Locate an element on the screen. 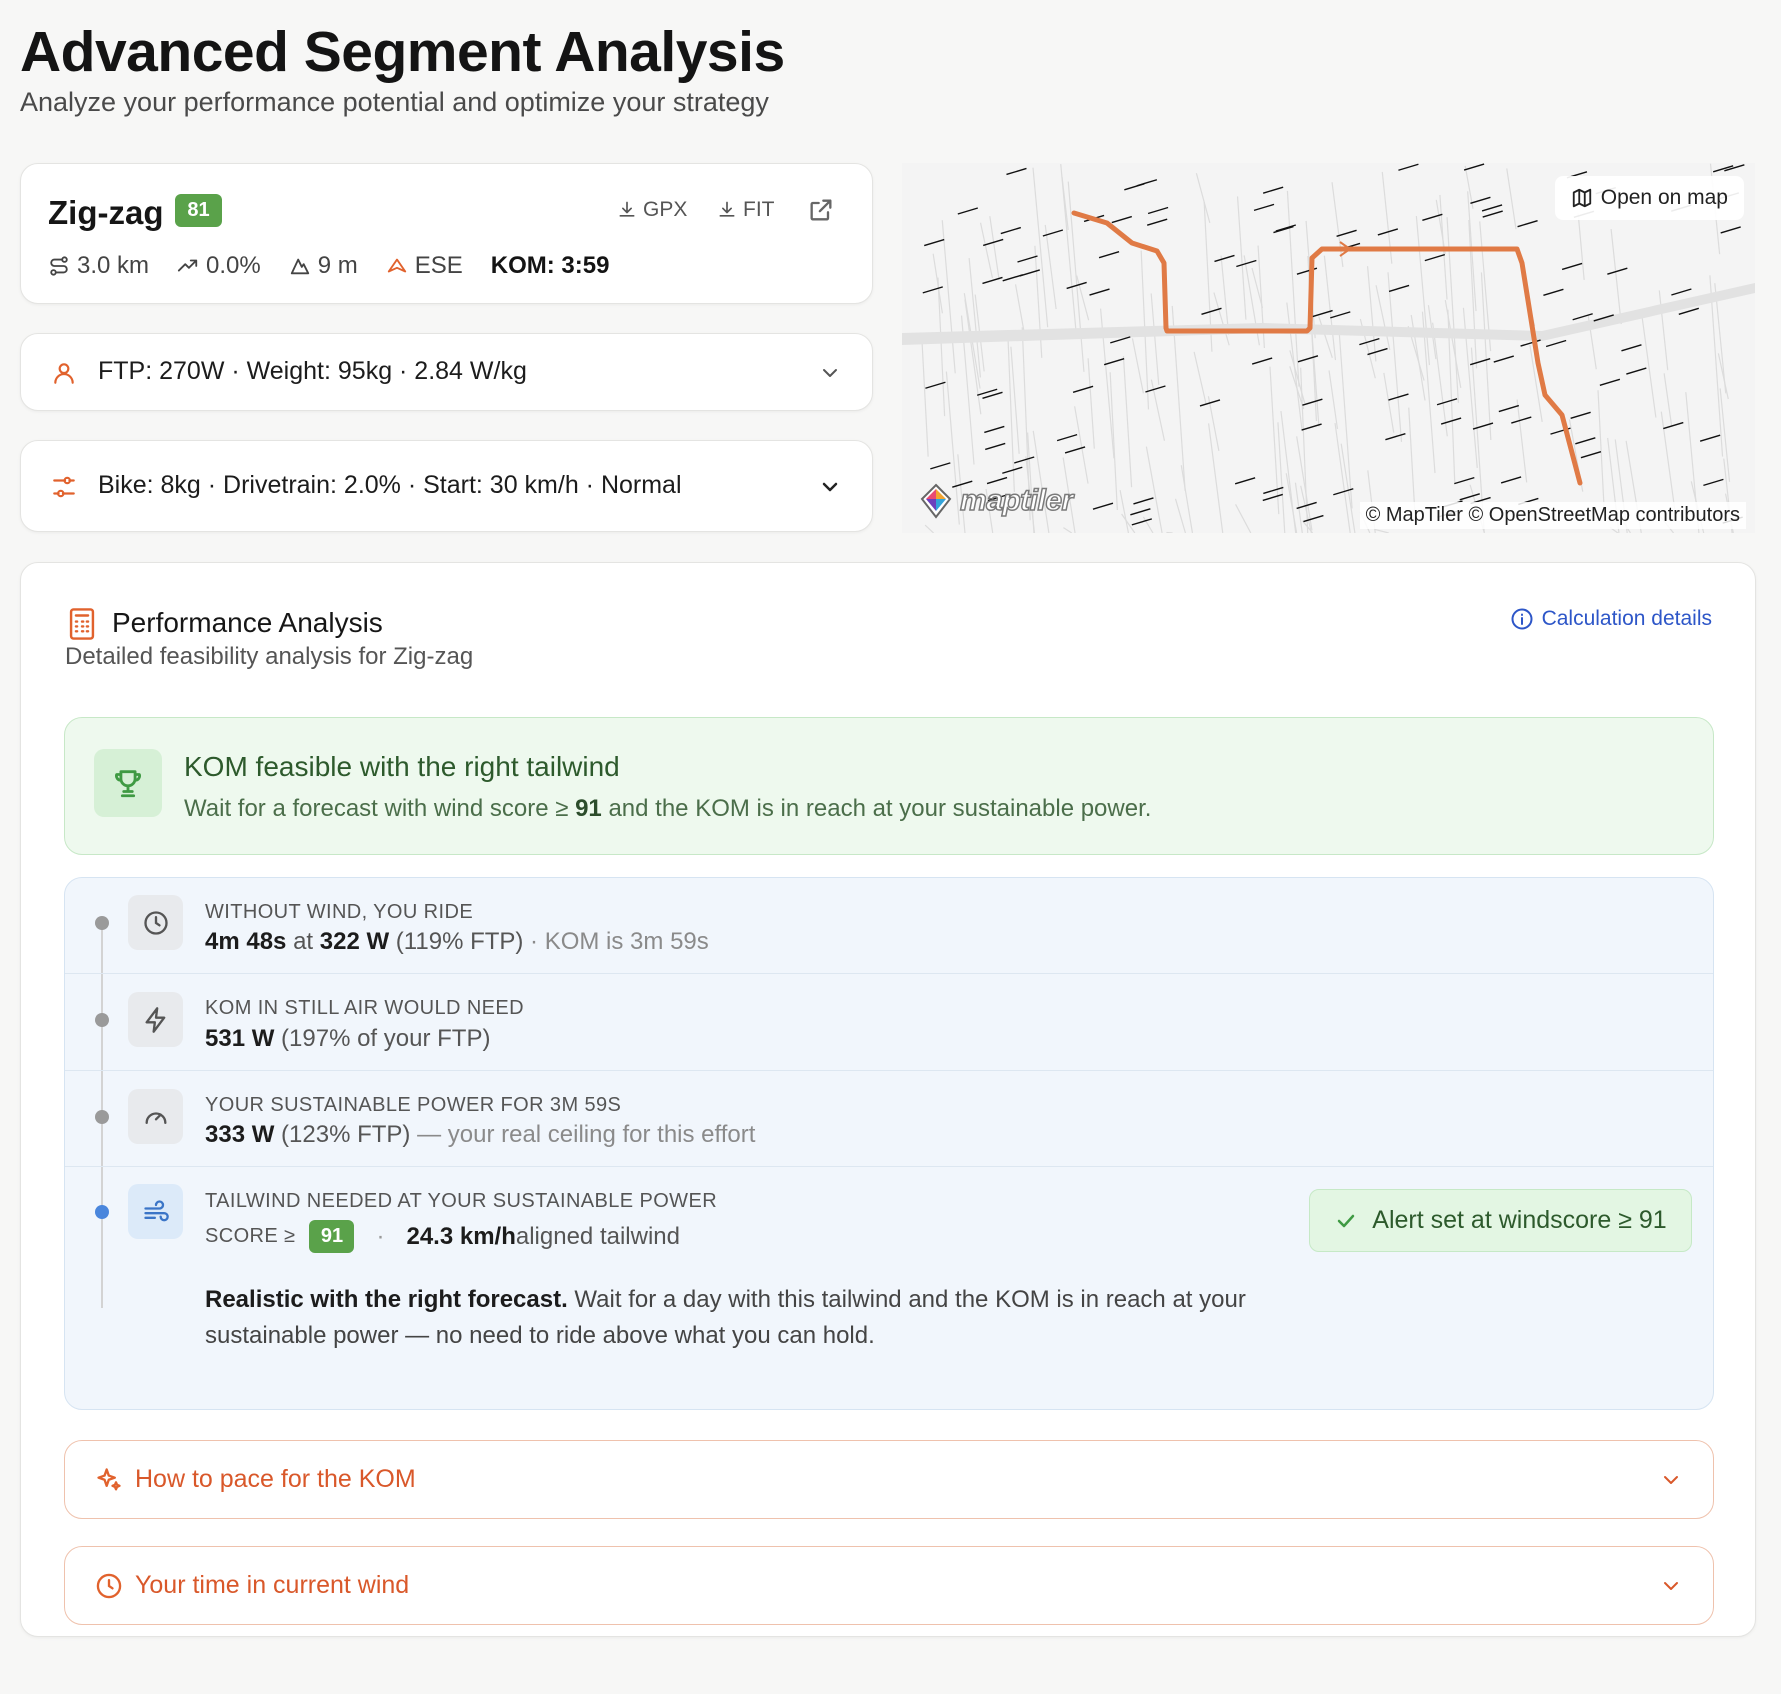 This screenshot has width=1781, height=1694. verdict-score: 91 is located at coordinates (588, 808).